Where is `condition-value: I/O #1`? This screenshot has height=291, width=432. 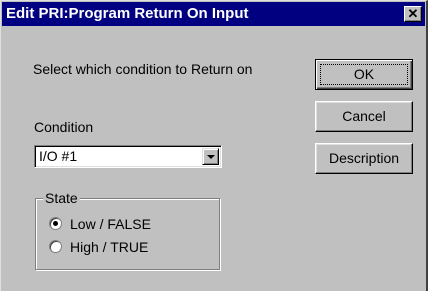
condition-value: I/O #1 is located at coordinates (58, 156).